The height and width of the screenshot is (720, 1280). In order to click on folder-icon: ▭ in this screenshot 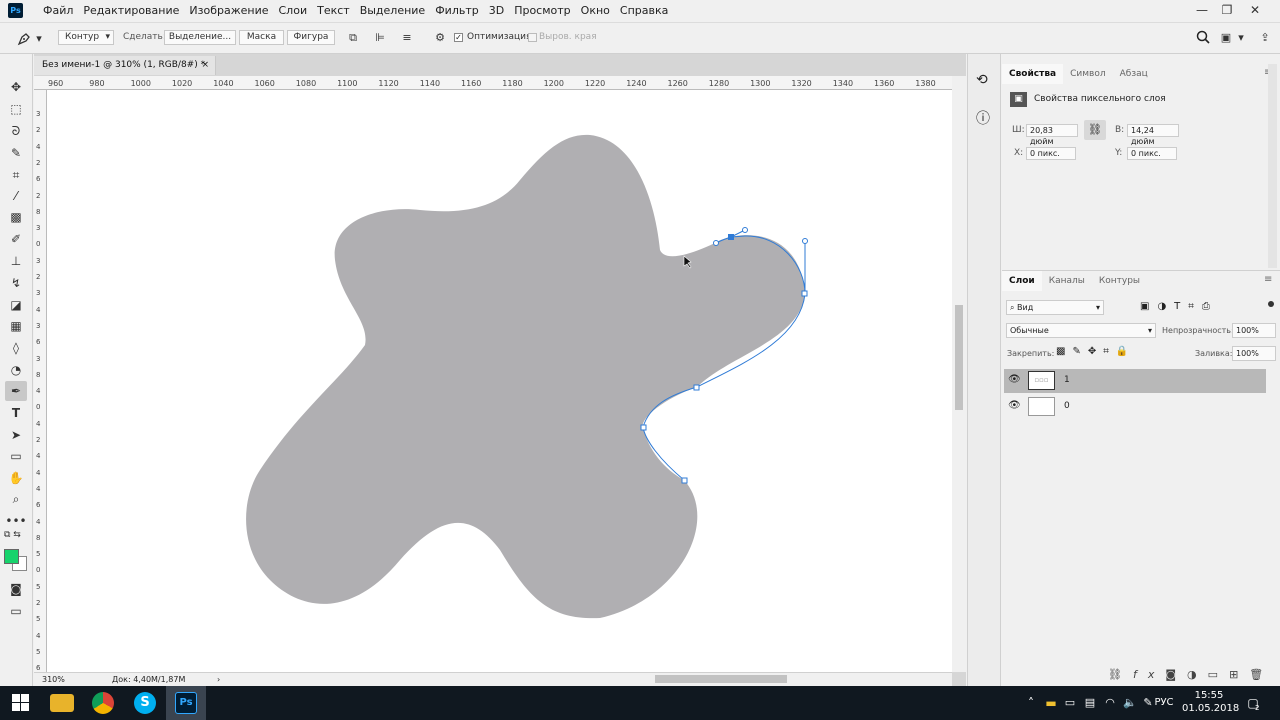, I will do `click(1218, 674)`.